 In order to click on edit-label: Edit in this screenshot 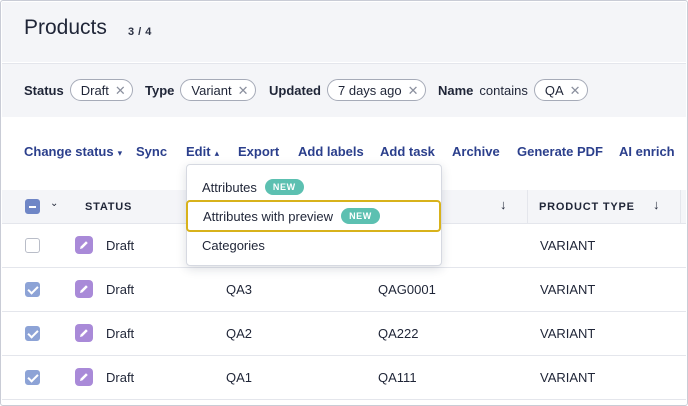, I will do `click(198, 151)`.